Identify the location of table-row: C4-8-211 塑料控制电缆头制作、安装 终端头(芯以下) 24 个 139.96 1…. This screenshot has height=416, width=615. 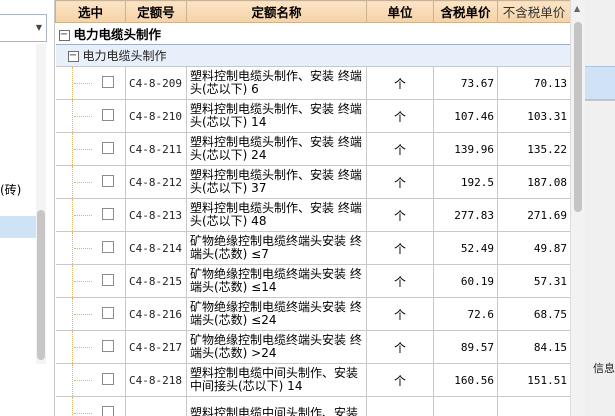
(312, 149).